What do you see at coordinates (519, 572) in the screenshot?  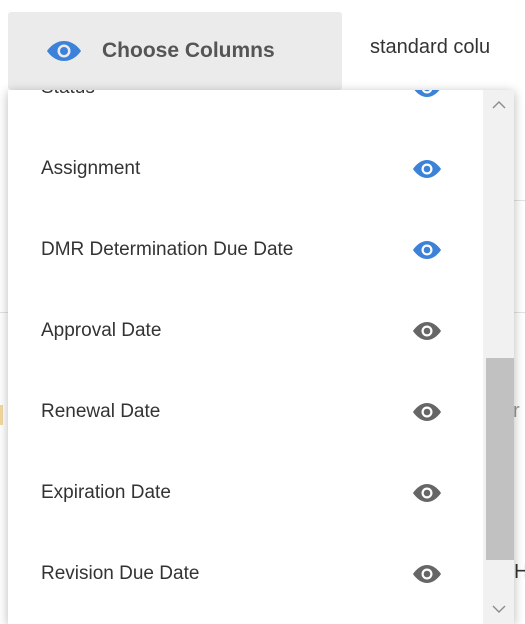 I see `background-text-mark: H` at bounding box center [519, 572].